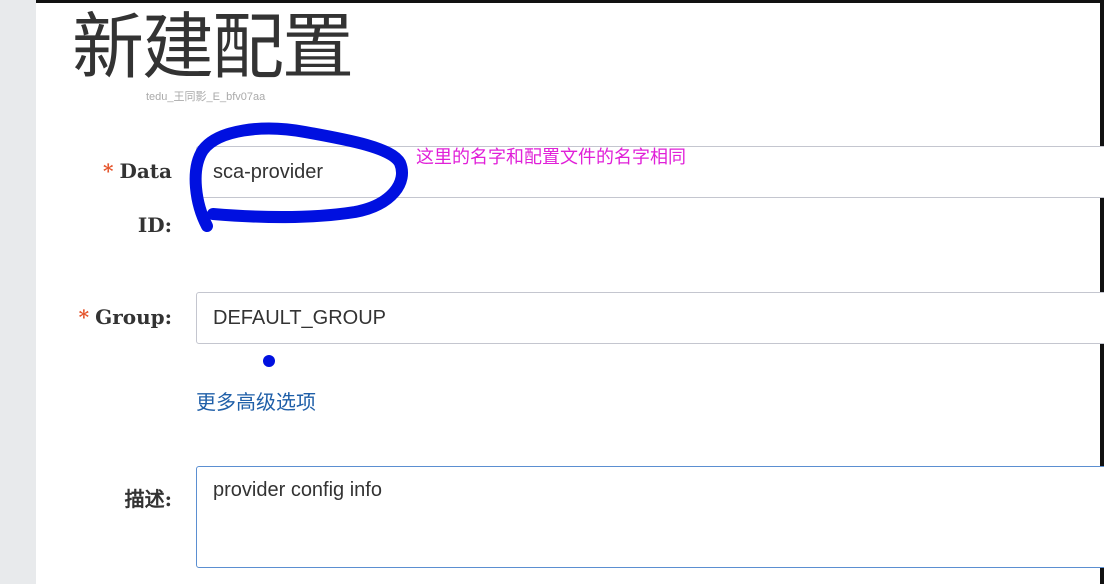  What do you see at coordinates (650, 517) in the screenshot?
I see `description-textarea: provider config info` at bounding box center [650, 517].